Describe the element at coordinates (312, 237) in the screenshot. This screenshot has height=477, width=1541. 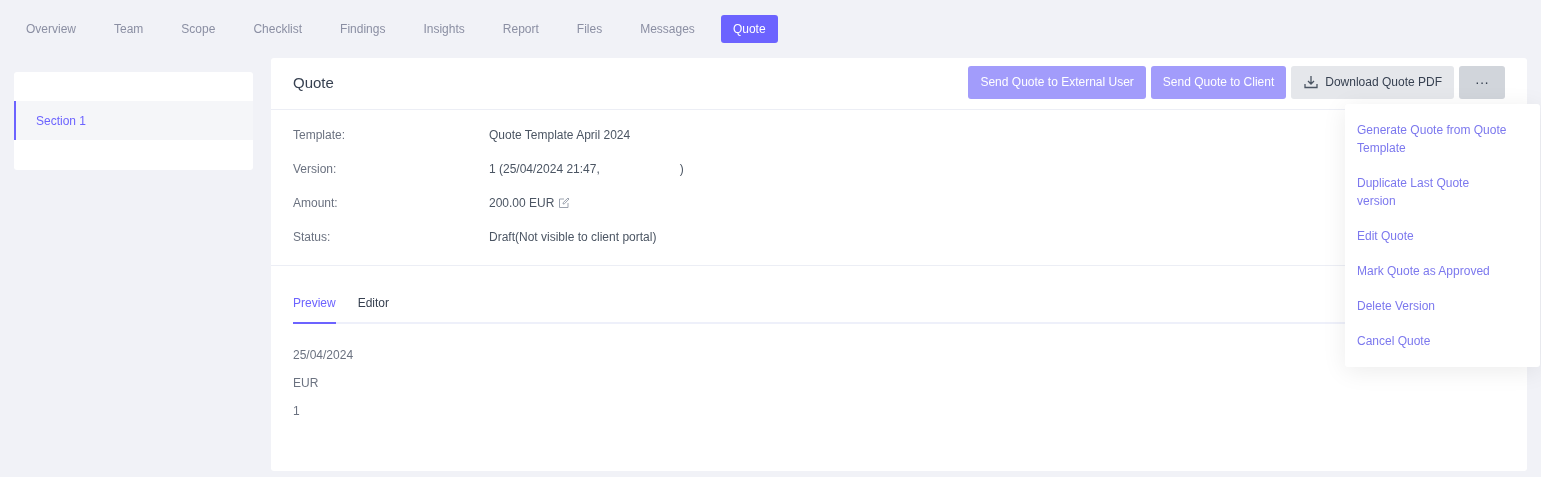
I see `field-label: Status:` at that location.